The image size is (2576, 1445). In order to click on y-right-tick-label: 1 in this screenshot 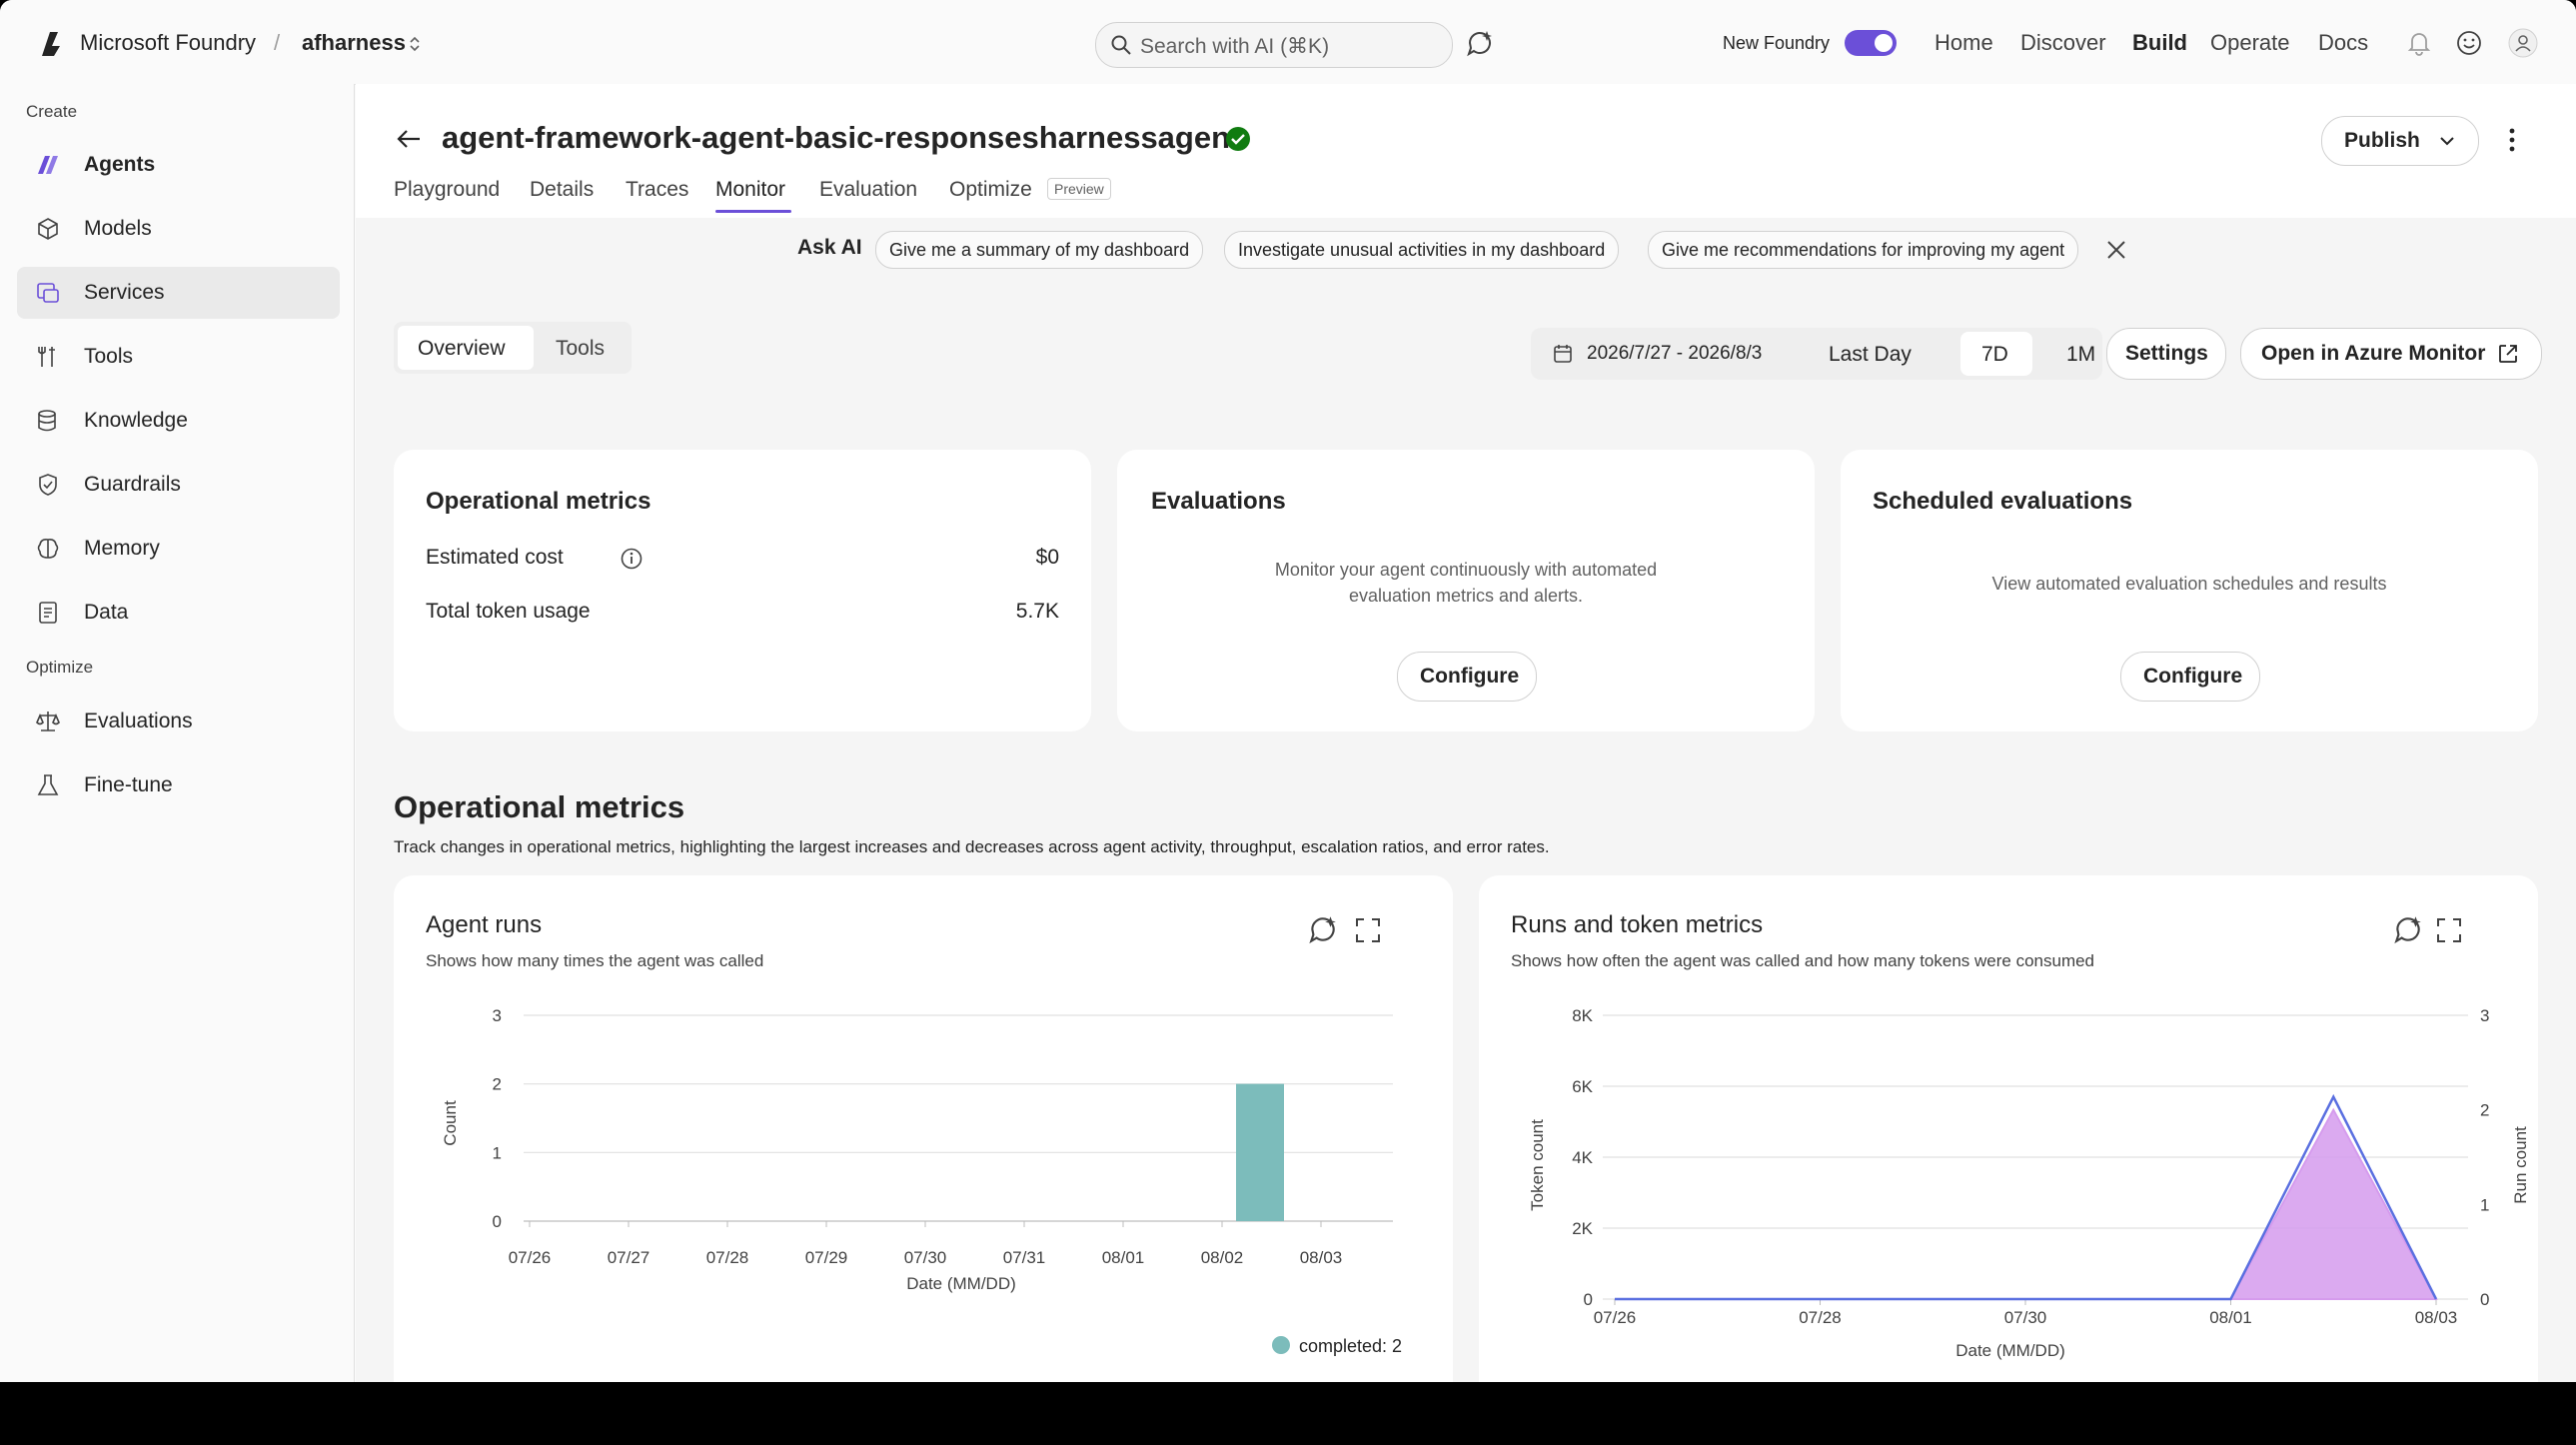, I will do `click(2484, 1205)`.